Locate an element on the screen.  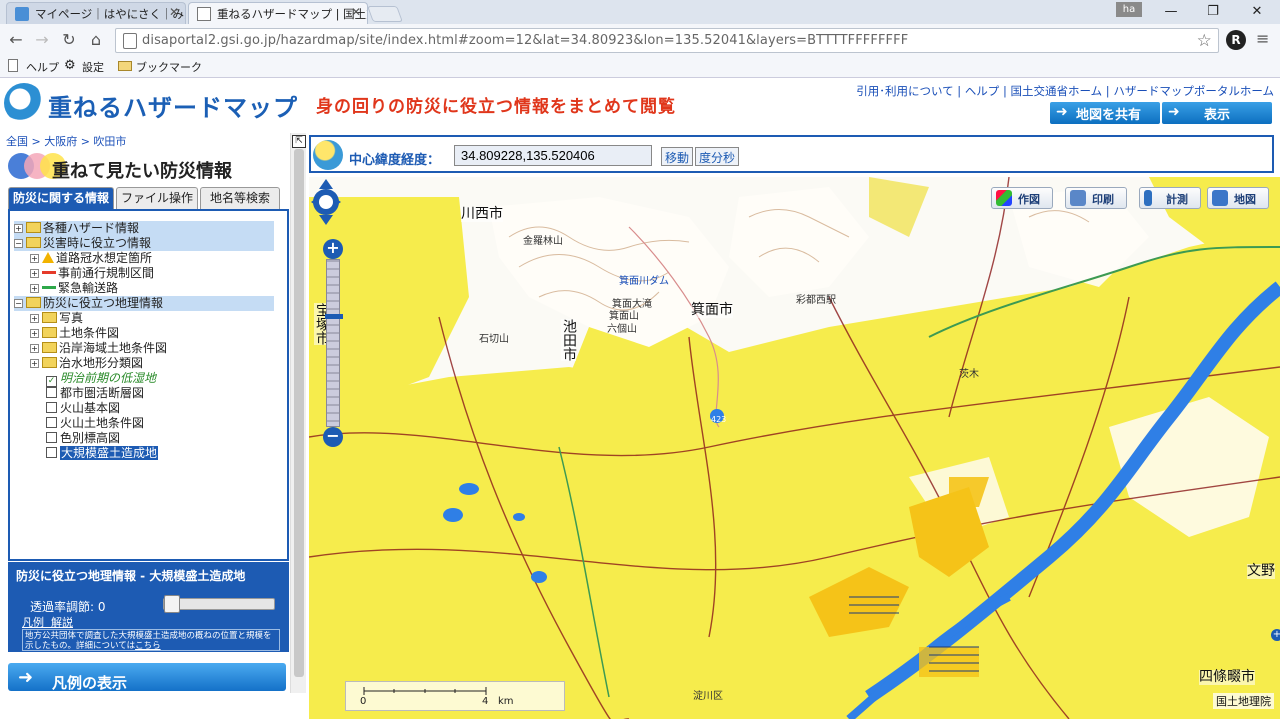
zoom-in-button: + is located at coordinates (333, 249).